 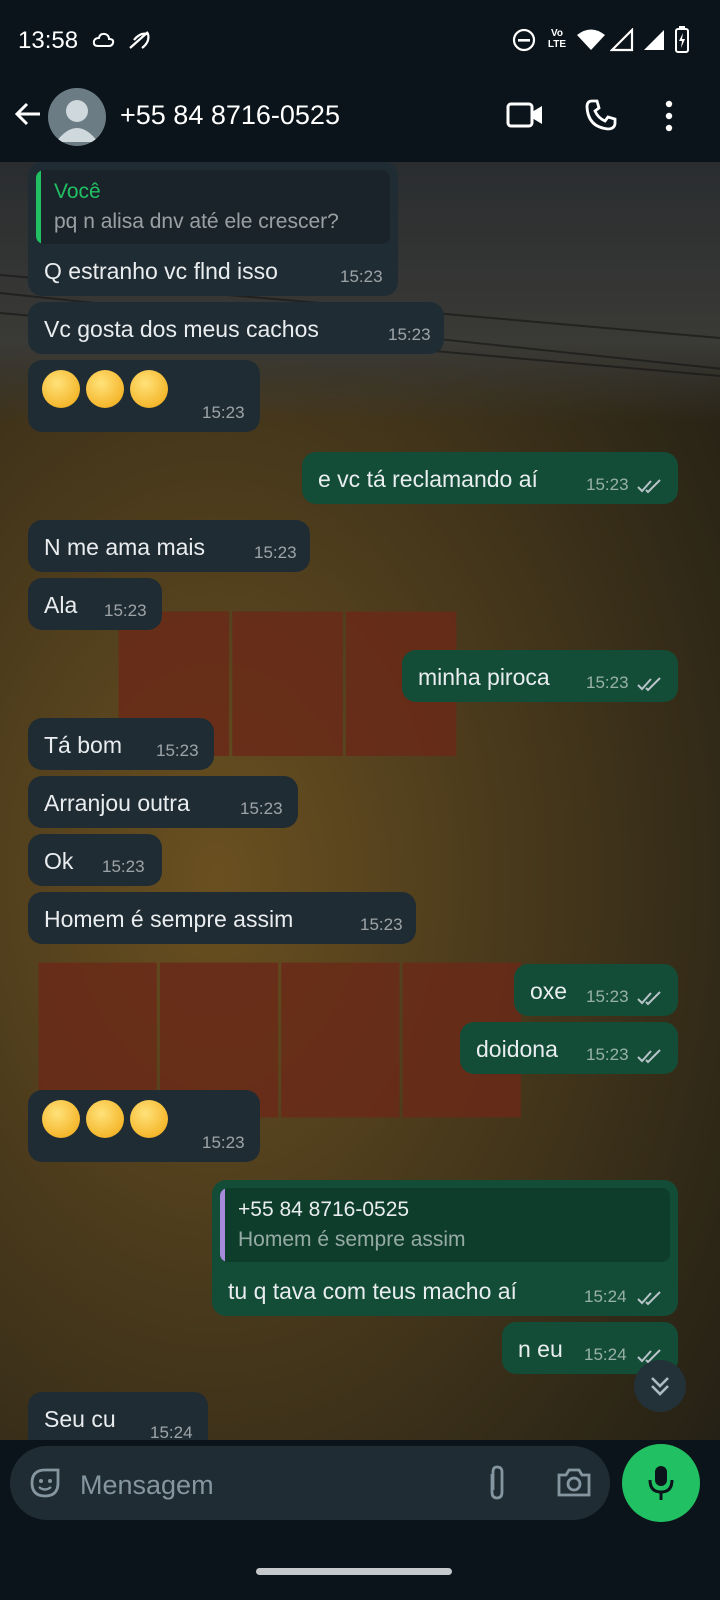 What do you see at coordinates (484, 677) in the screenshot?
I see `message-text: minha piroca` at bounding box center [484, 677].